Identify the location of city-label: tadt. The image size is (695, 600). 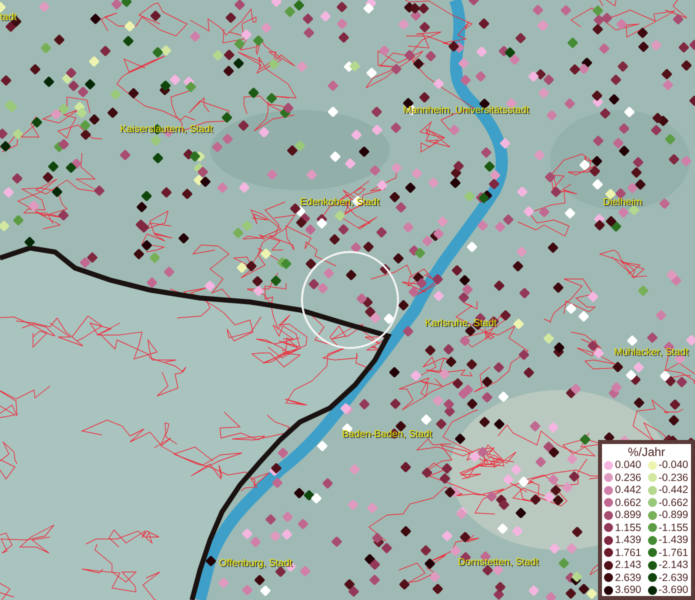
(8, 18).